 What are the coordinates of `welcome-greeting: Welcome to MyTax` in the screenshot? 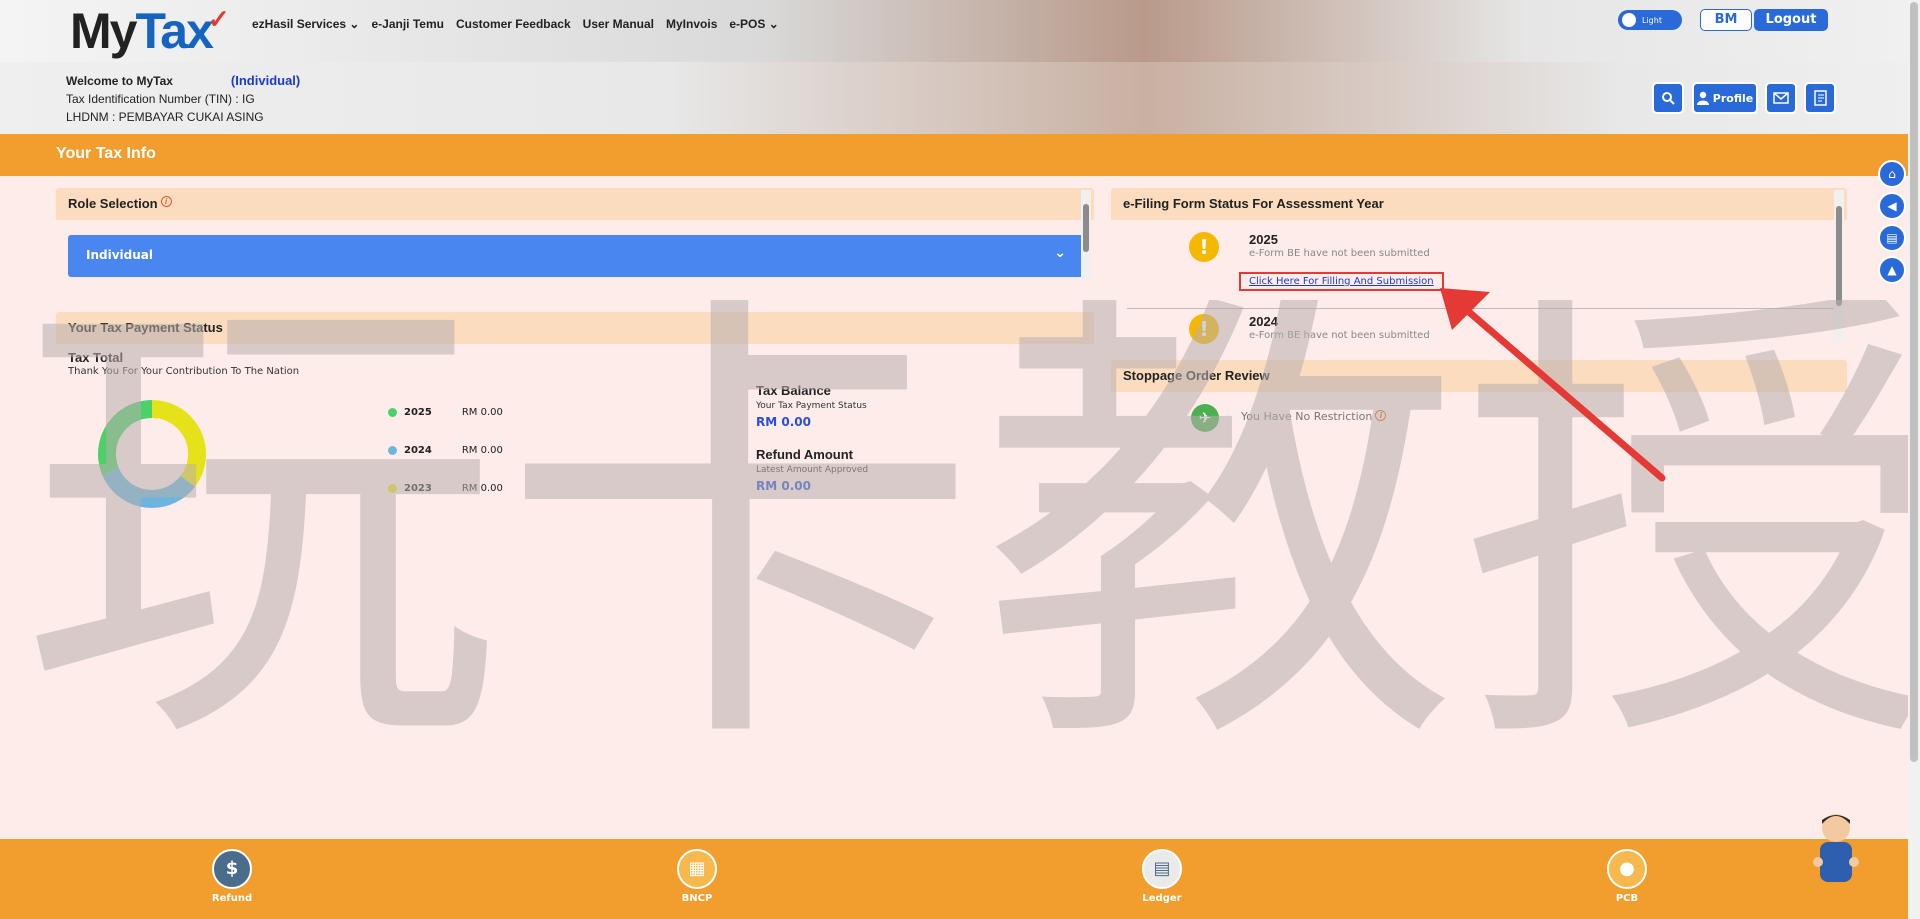 It's located at (119, 81).